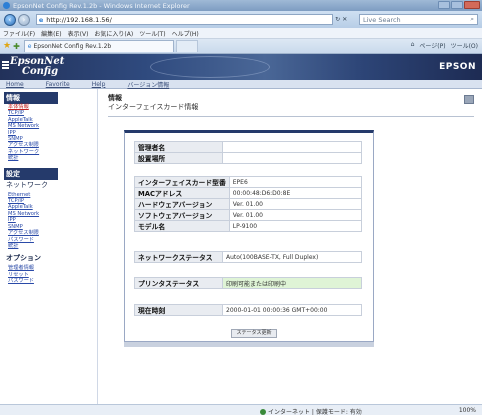 The width and height of the screenshot is (482, 415). Describe the element at coordinates (241, 409) in the screenshot. I see `status-bar: インターネット | 保護モード: 有効 100%` at that location.